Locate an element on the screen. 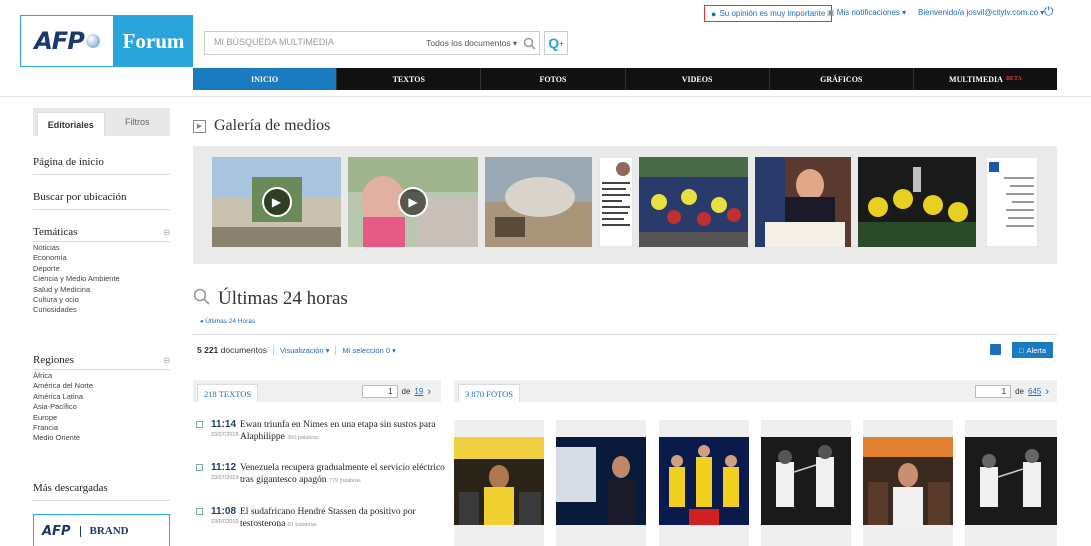  nav-fotos: FOTOS is located at coordinates (552, 79).